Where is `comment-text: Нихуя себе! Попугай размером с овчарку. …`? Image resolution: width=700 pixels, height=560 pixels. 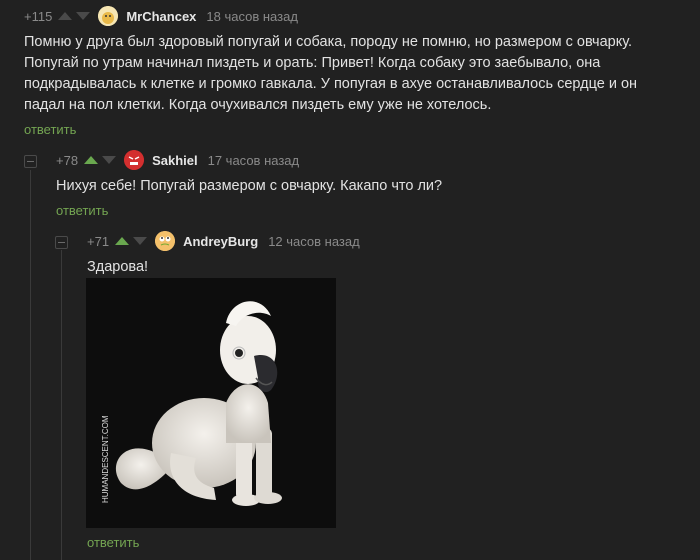
comment-text: Нихуя себе! Попугай размером с овчарку. … is located at coordinates (249, 186).